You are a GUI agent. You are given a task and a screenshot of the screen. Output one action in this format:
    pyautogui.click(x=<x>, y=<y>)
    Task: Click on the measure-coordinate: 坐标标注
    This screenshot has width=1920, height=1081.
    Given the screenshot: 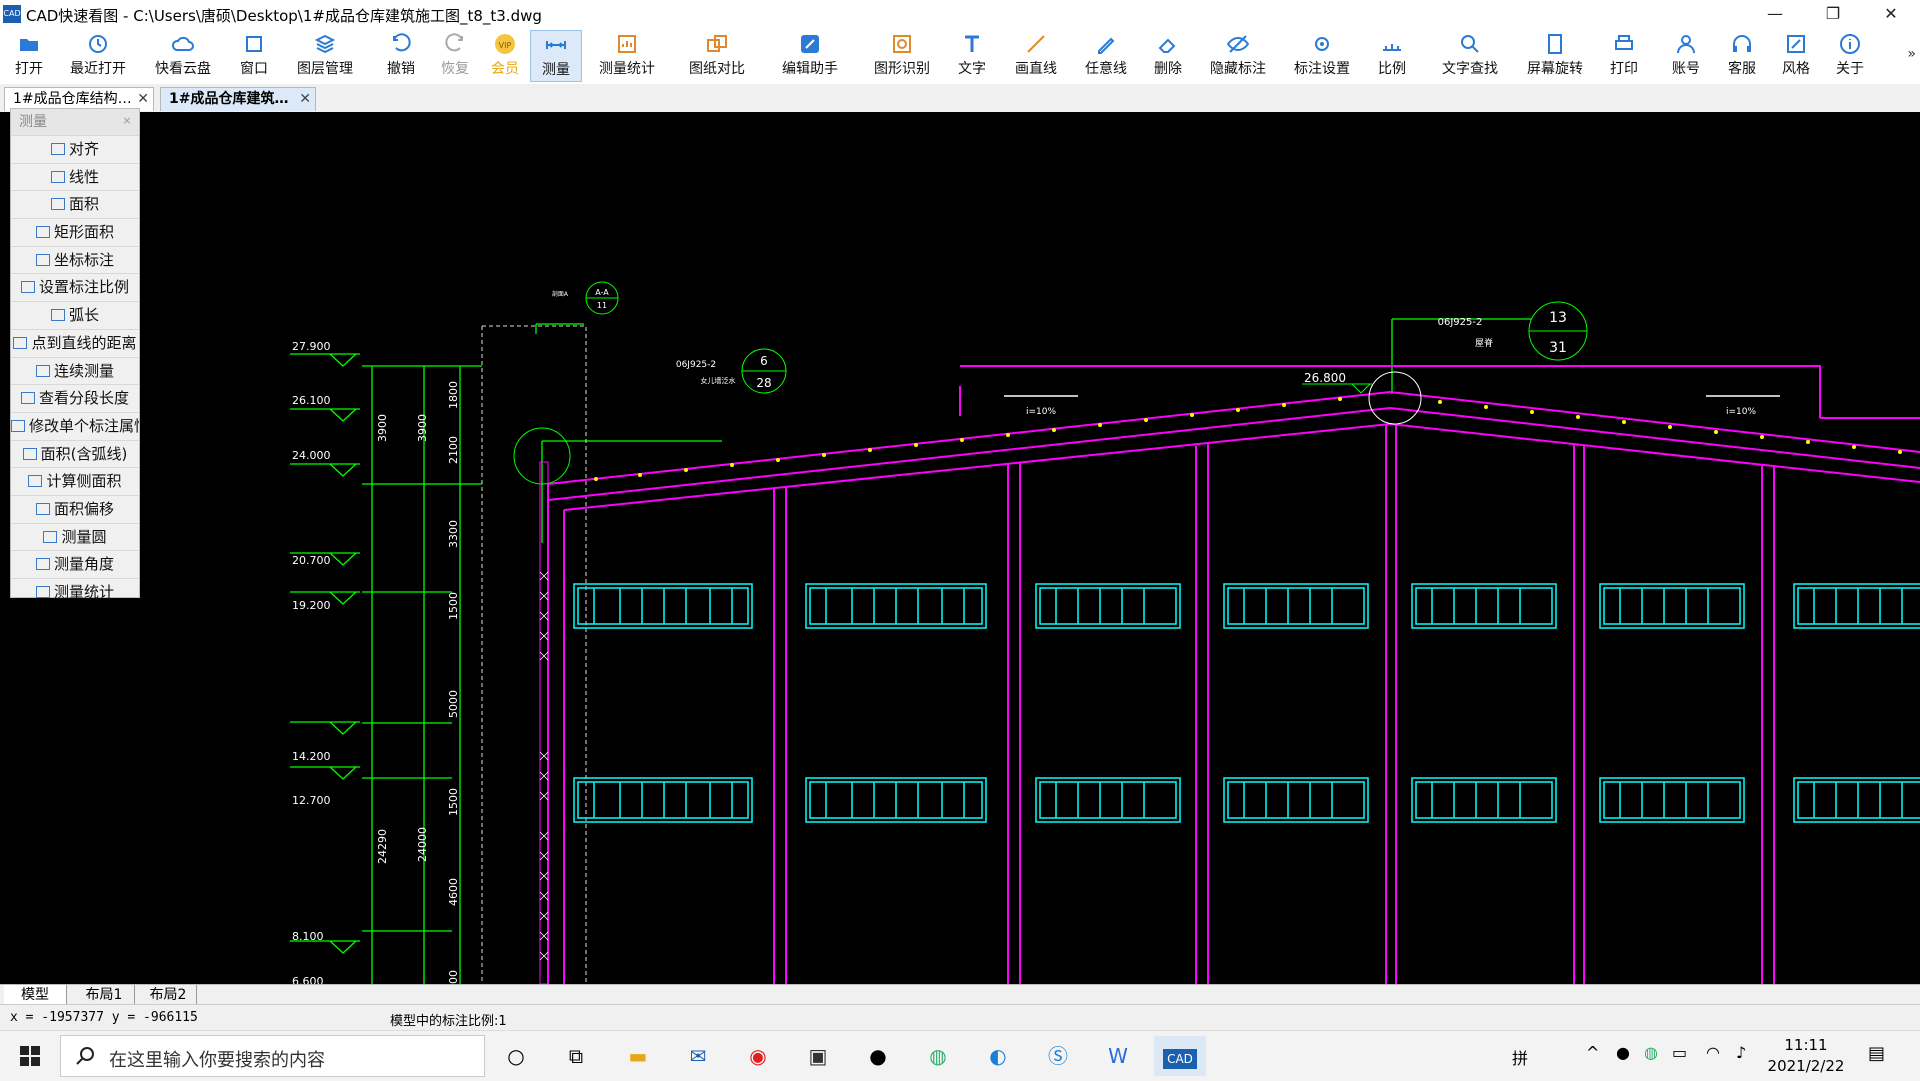 What is the action you would take?
    pyautogui.click(x=75, y=259)
    